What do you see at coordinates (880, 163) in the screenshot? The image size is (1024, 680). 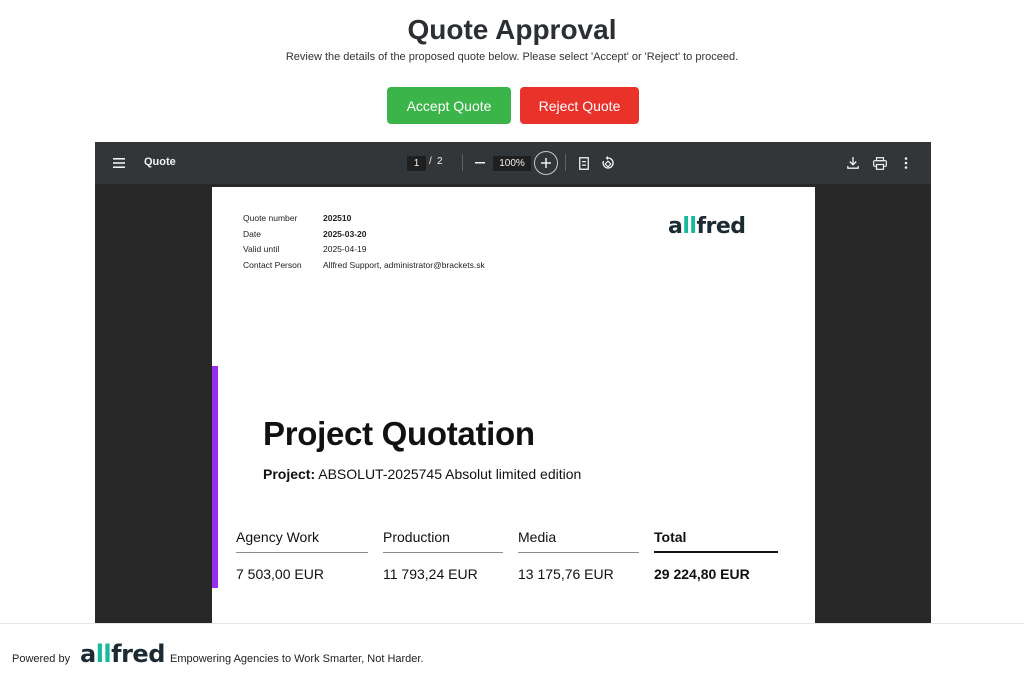 I see `print-icon` at bounding box center [880, 163].